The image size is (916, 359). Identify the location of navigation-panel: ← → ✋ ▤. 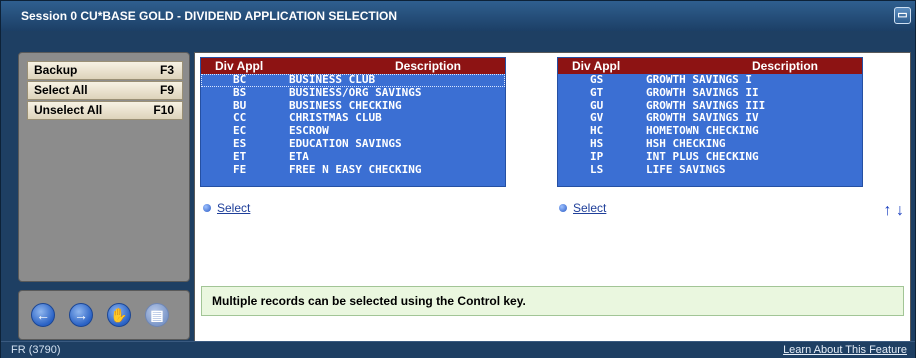
(104, 315).